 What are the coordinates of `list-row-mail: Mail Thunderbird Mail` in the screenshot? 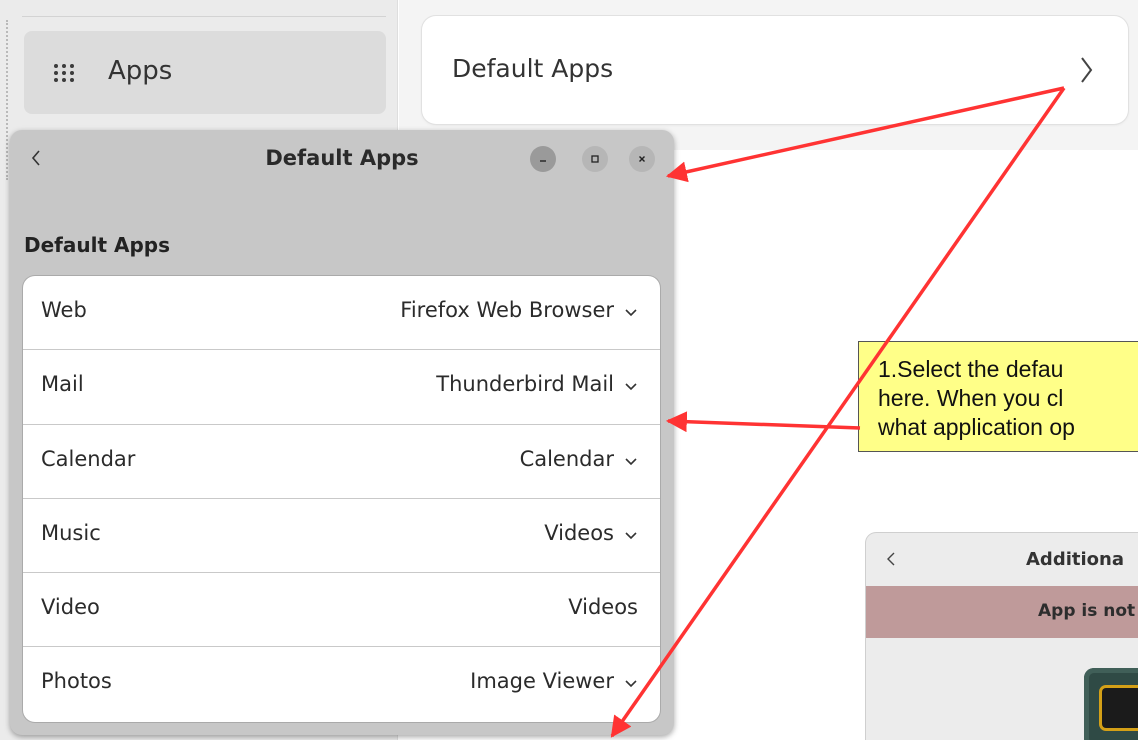 It's located at (341, 387).